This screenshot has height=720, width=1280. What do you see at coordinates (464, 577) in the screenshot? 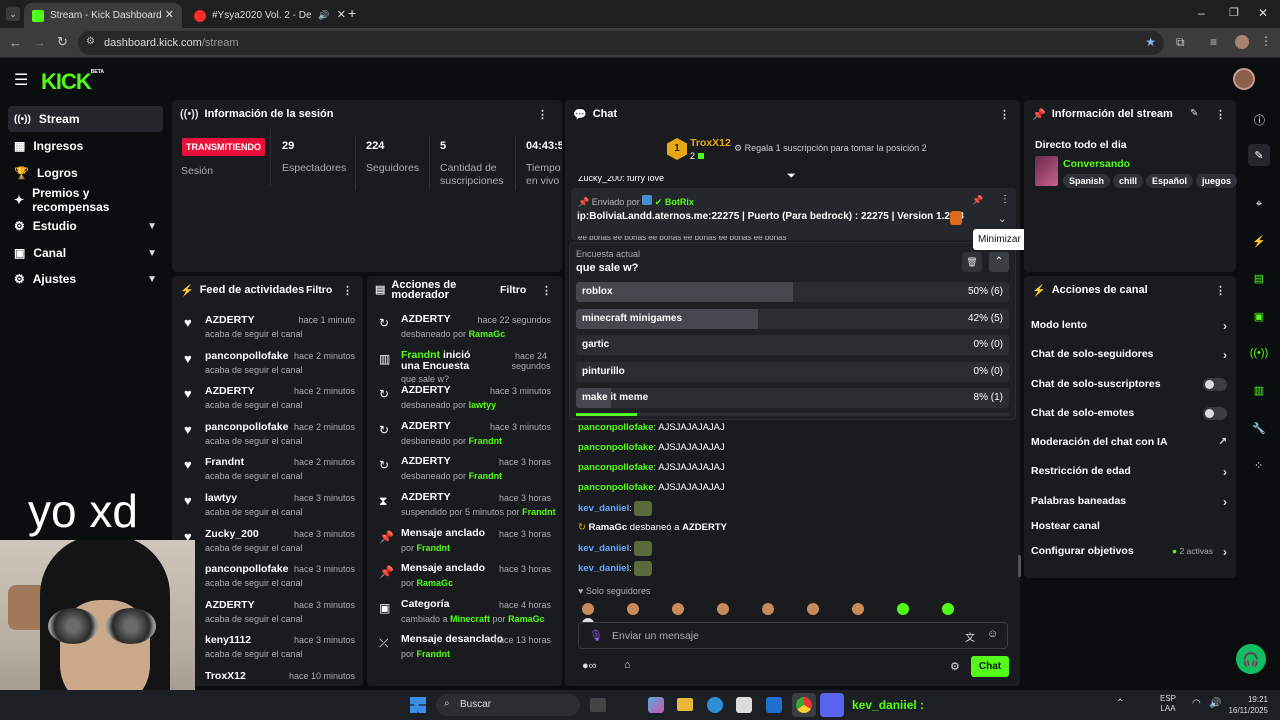
I see `mod-action-item: 📌 Mensaje anclado por RamaGc hace 3 horas` at bounding box center [464, 577].